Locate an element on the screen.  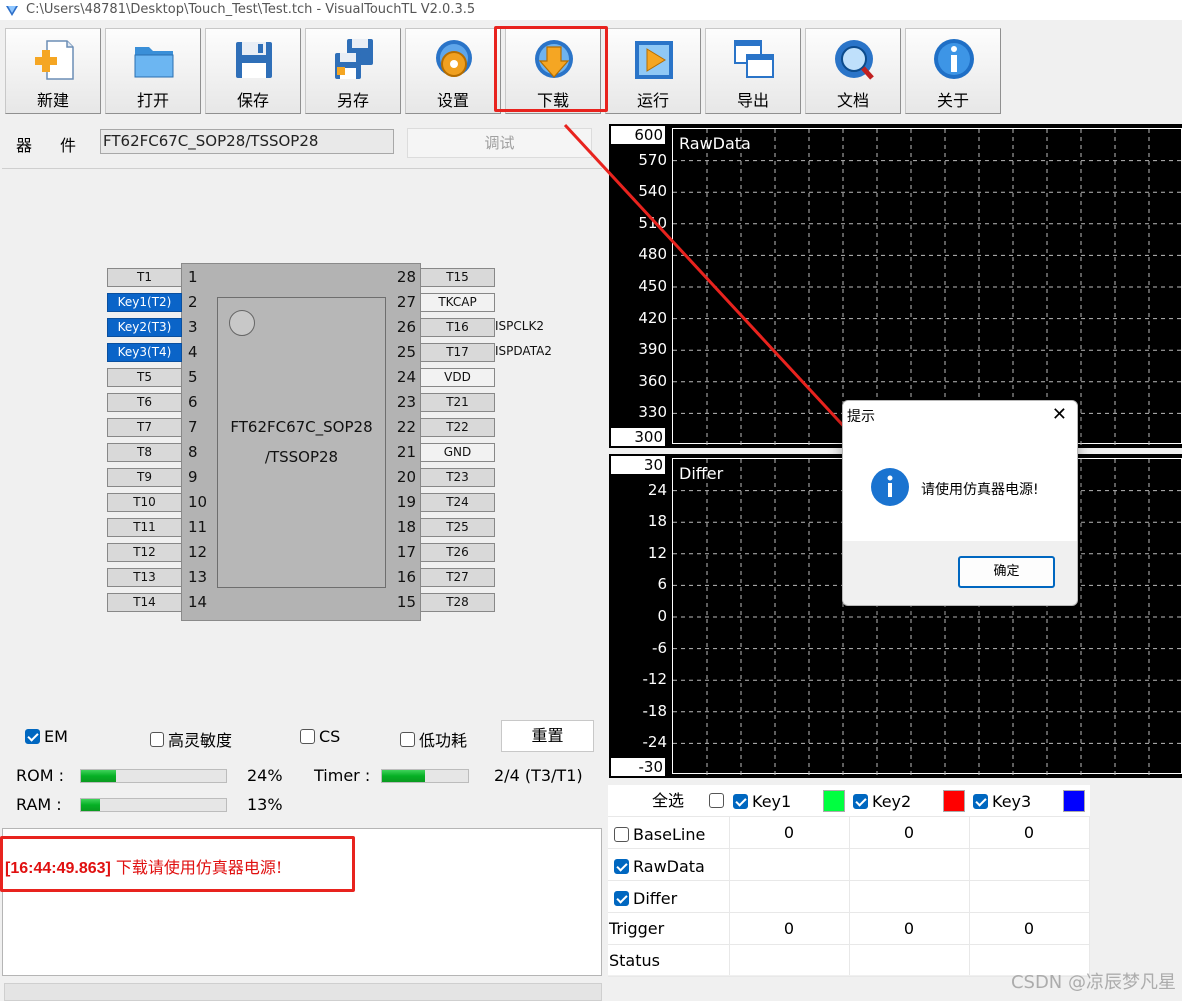
left-pin-number: 7 is located at coordinates (193, 427).